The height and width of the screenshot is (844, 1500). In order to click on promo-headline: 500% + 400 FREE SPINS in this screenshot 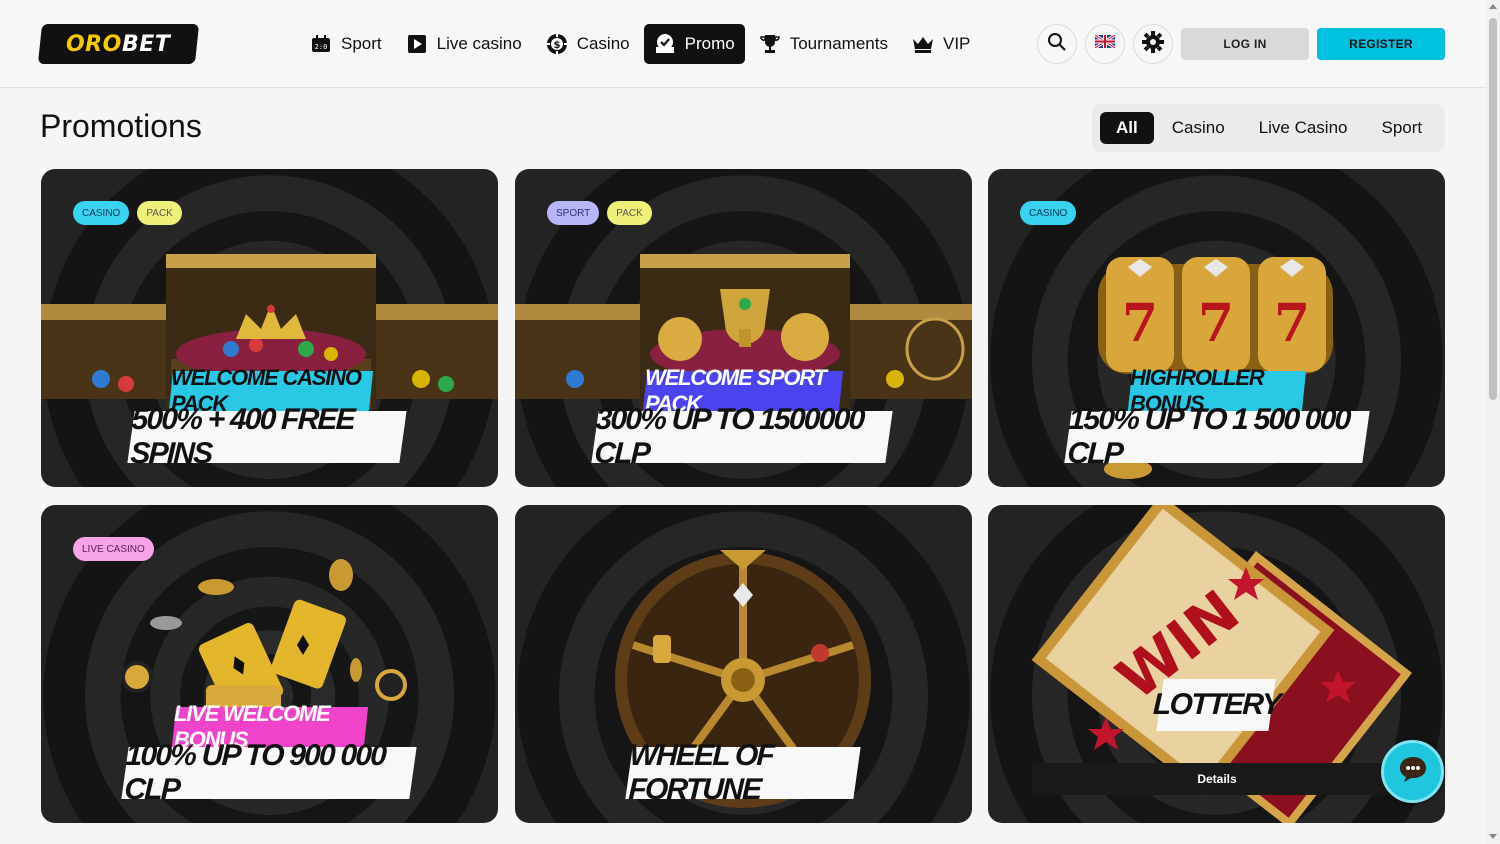, I will do `click(267, 436)`.